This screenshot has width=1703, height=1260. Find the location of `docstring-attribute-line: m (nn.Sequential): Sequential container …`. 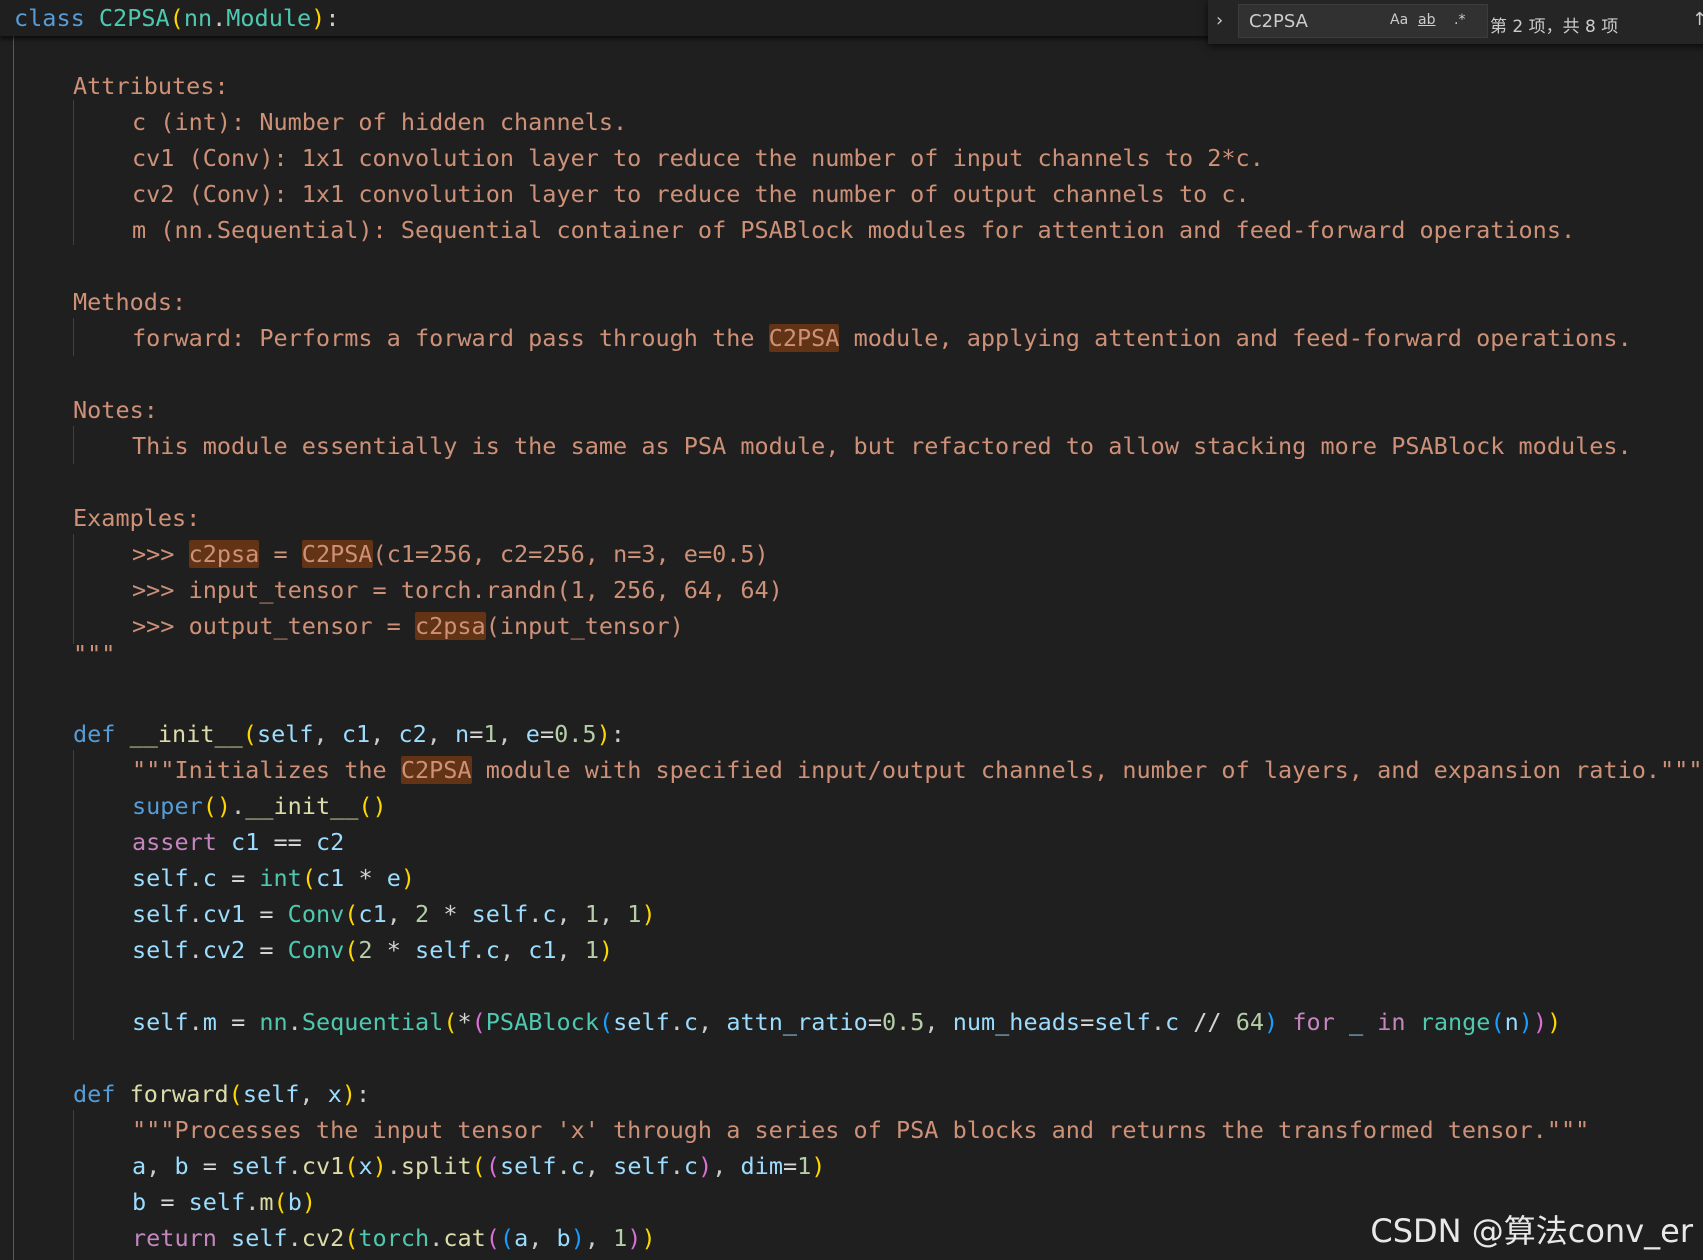

docstring-attribute-line: m (nn.Sequential): Sequential container … is located at coordinates (854, 230).